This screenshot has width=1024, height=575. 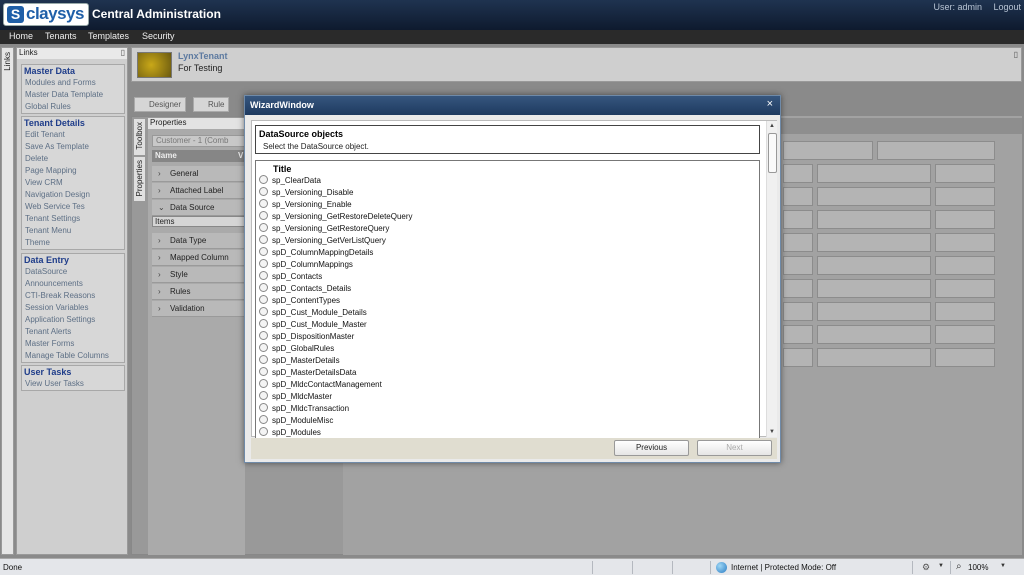 I want to click on link-master-forms: Master Forms, so click(x=73, y=344).